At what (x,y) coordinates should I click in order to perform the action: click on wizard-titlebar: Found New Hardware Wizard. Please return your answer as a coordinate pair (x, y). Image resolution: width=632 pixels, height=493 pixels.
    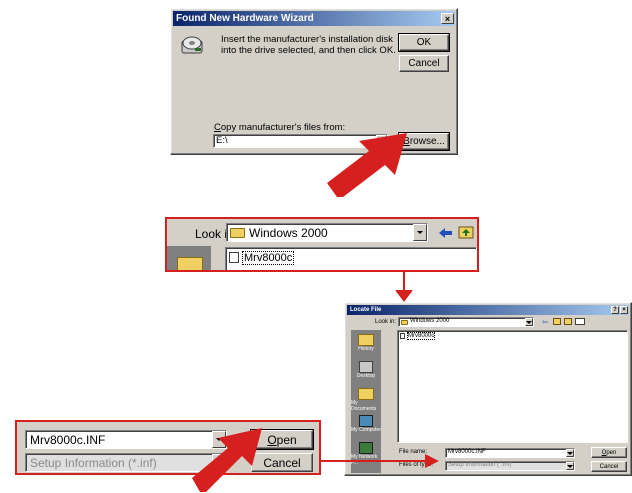
    Looking at the image, I should click on (314, 18).